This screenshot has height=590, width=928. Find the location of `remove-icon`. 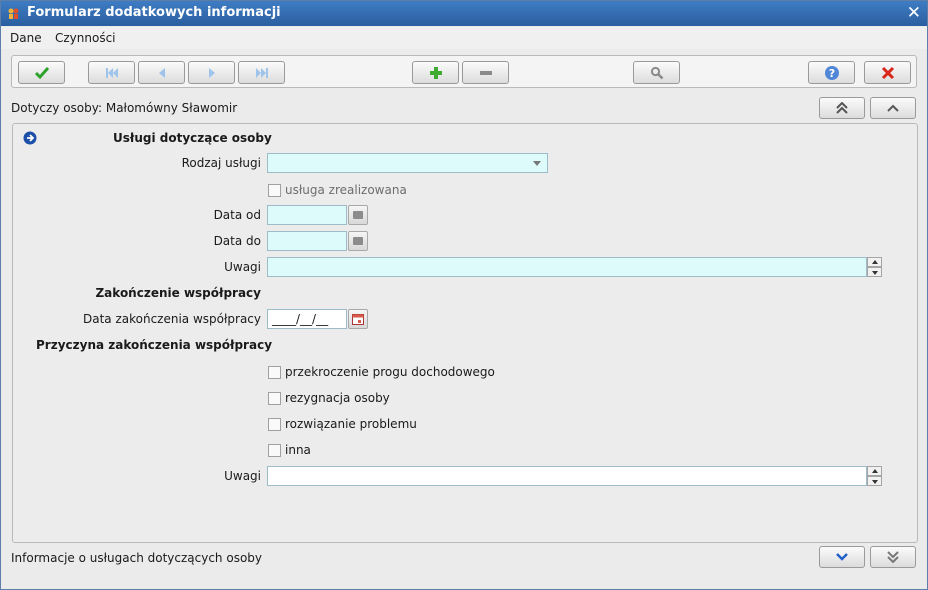

remove-icon is located at coordinates (485, 72).